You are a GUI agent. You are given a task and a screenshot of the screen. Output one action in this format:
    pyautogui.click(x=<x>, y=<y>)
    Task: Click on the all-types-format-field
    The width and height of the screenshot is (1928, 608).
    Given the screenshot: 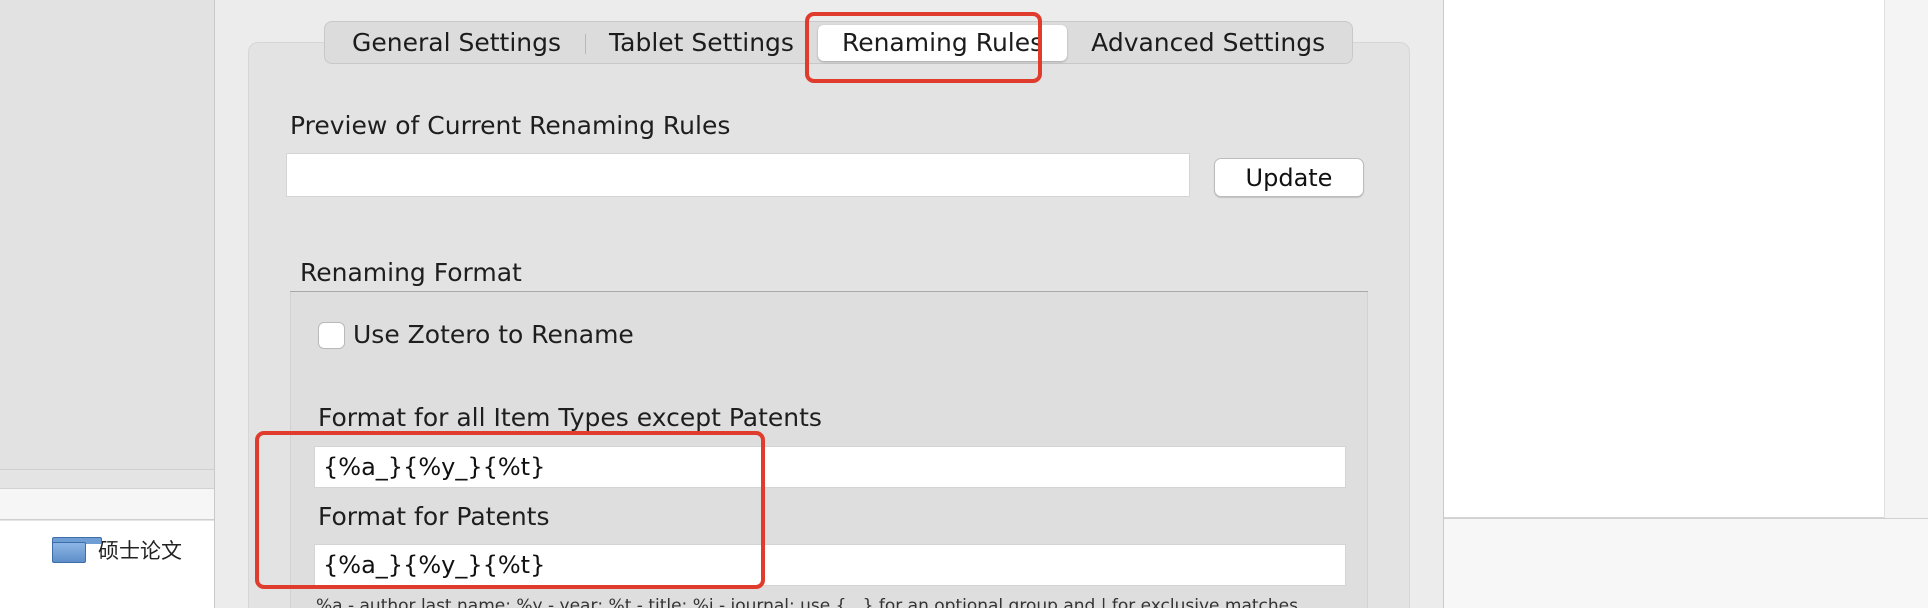 What is the action you would take?
    pyautogui.click(x=830, y=467)
    